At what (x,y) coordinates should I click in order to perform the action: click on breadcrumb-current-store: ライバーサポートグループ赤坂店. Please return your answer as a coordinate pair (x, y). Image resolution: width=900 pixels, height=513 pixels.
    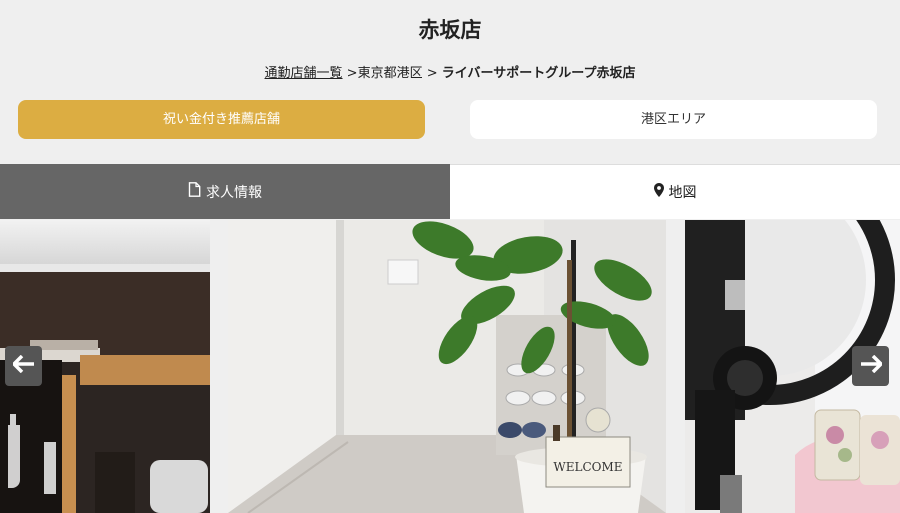
    Looking at the image, I should click on (538, 73).